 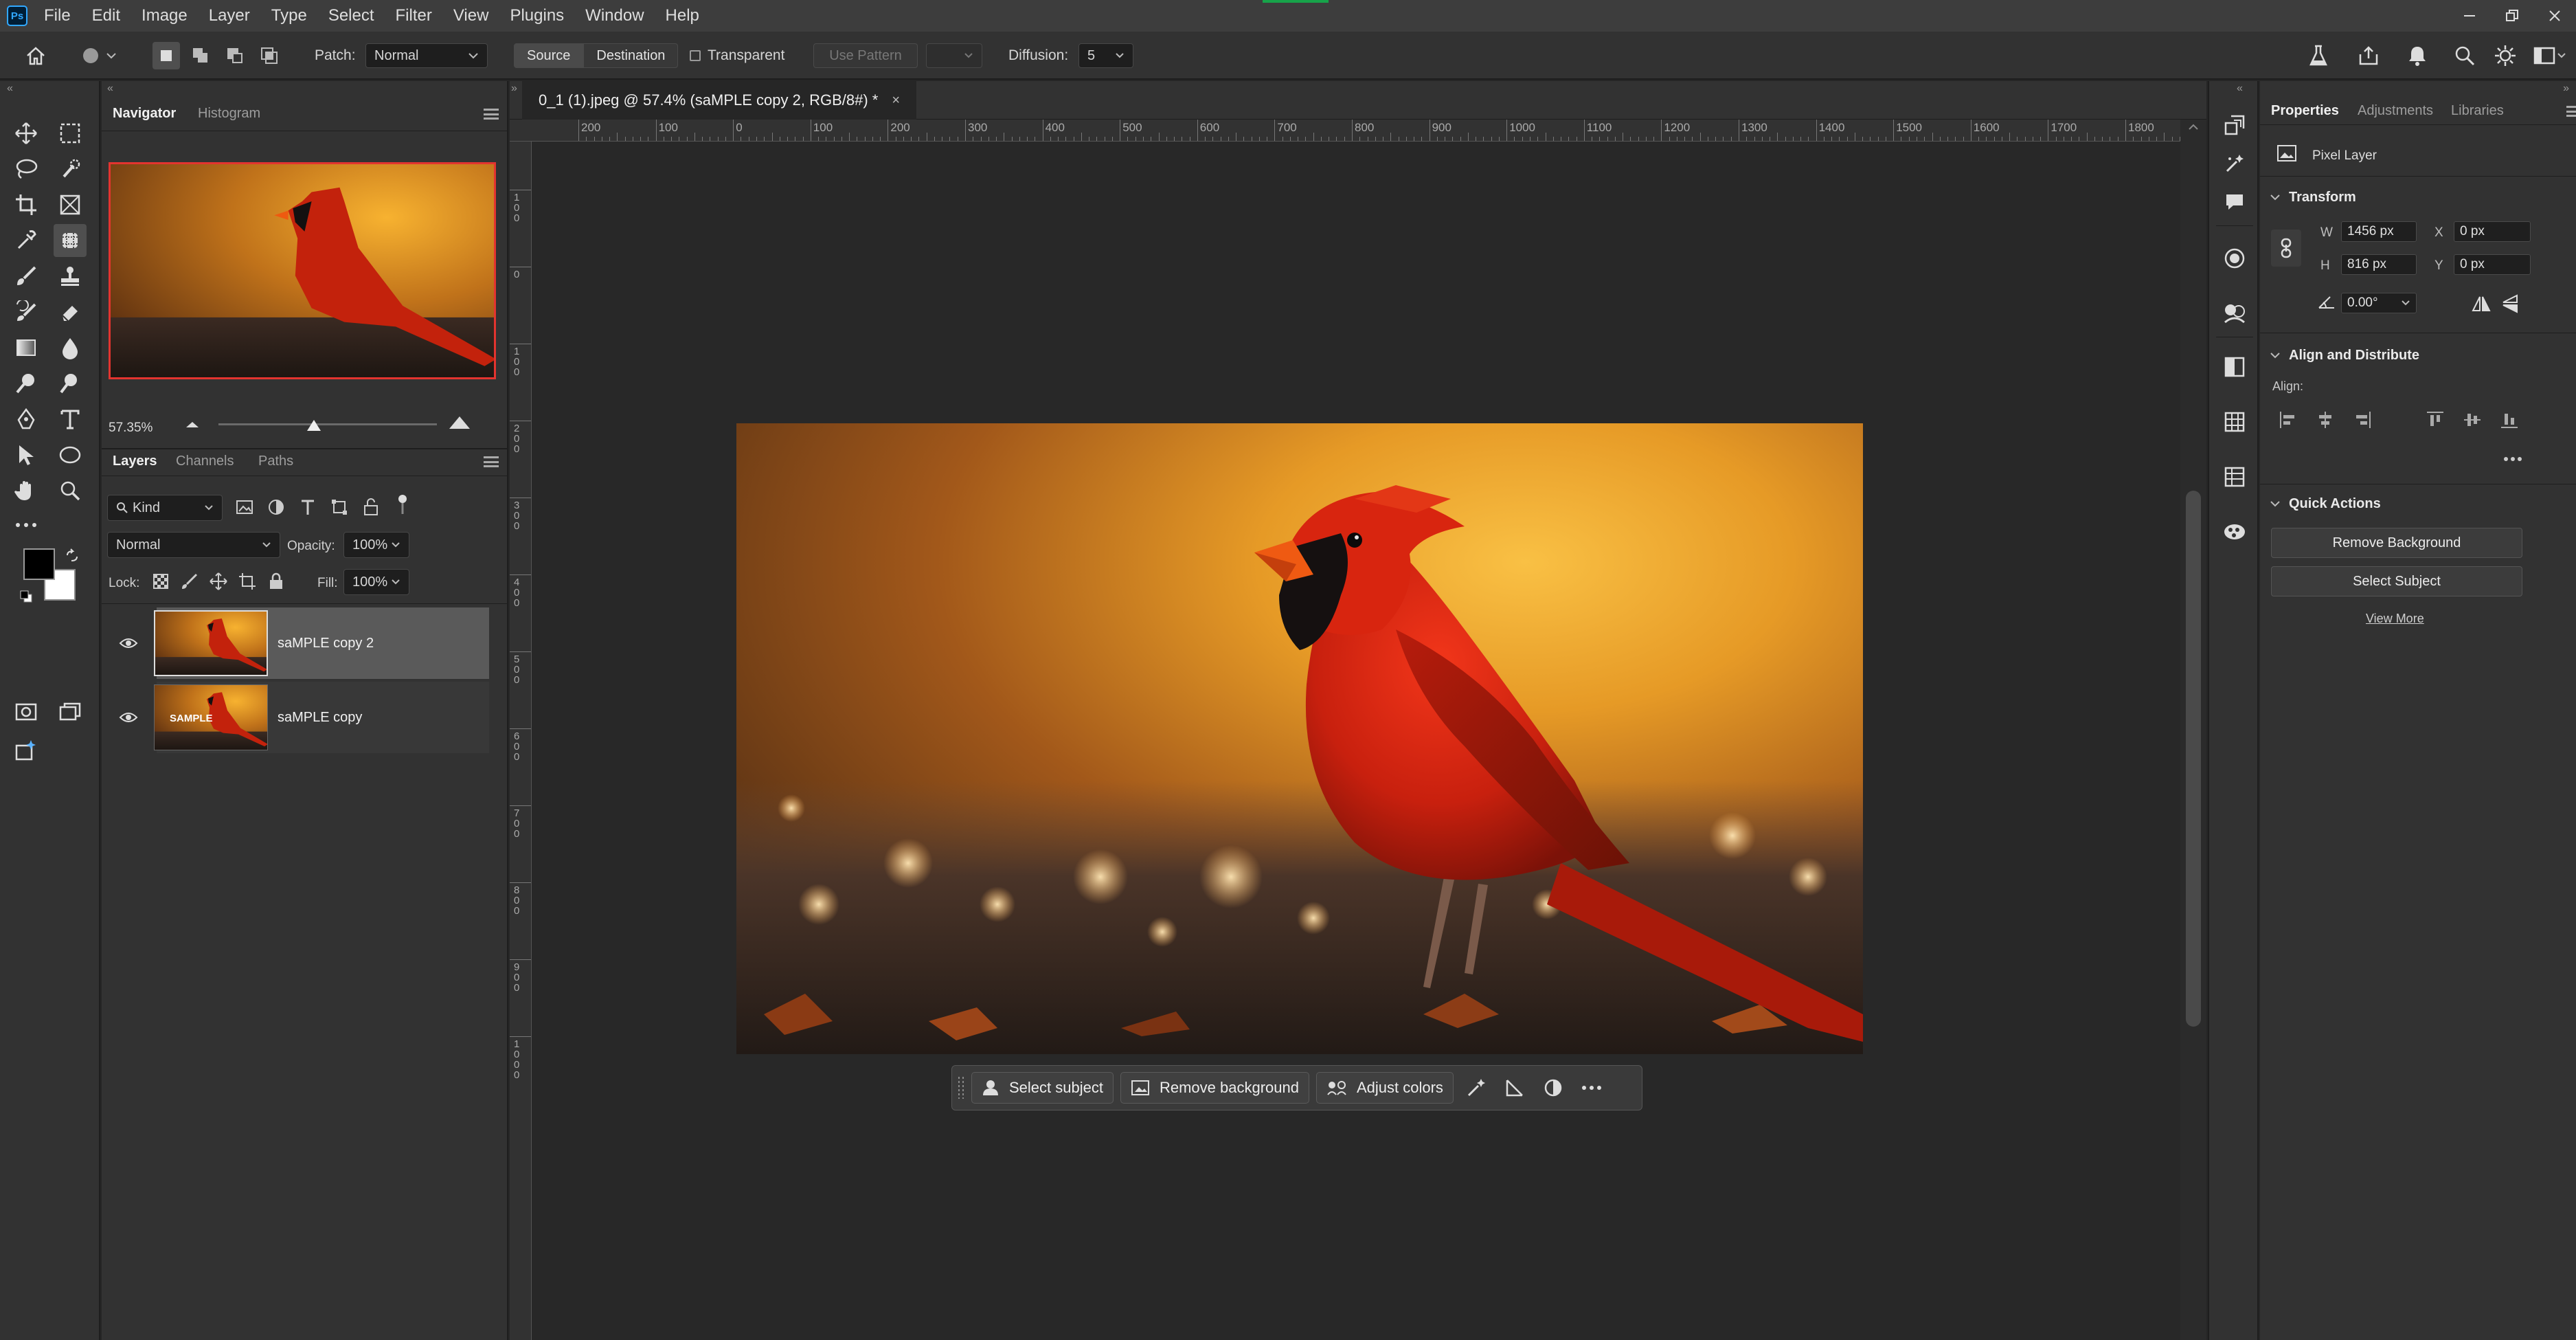 What do you see at coordinates (2379, 303) in the screenshot?
I see `angle-field: 0.00°` at bounding box center [2379, 303].